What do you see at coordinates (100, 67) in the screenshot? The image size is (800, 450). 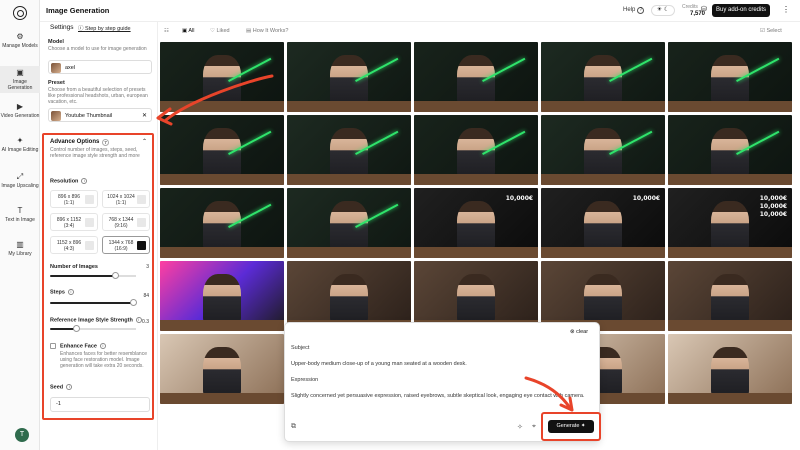 I see `model-select: axel` at bounding box center [100, 67].